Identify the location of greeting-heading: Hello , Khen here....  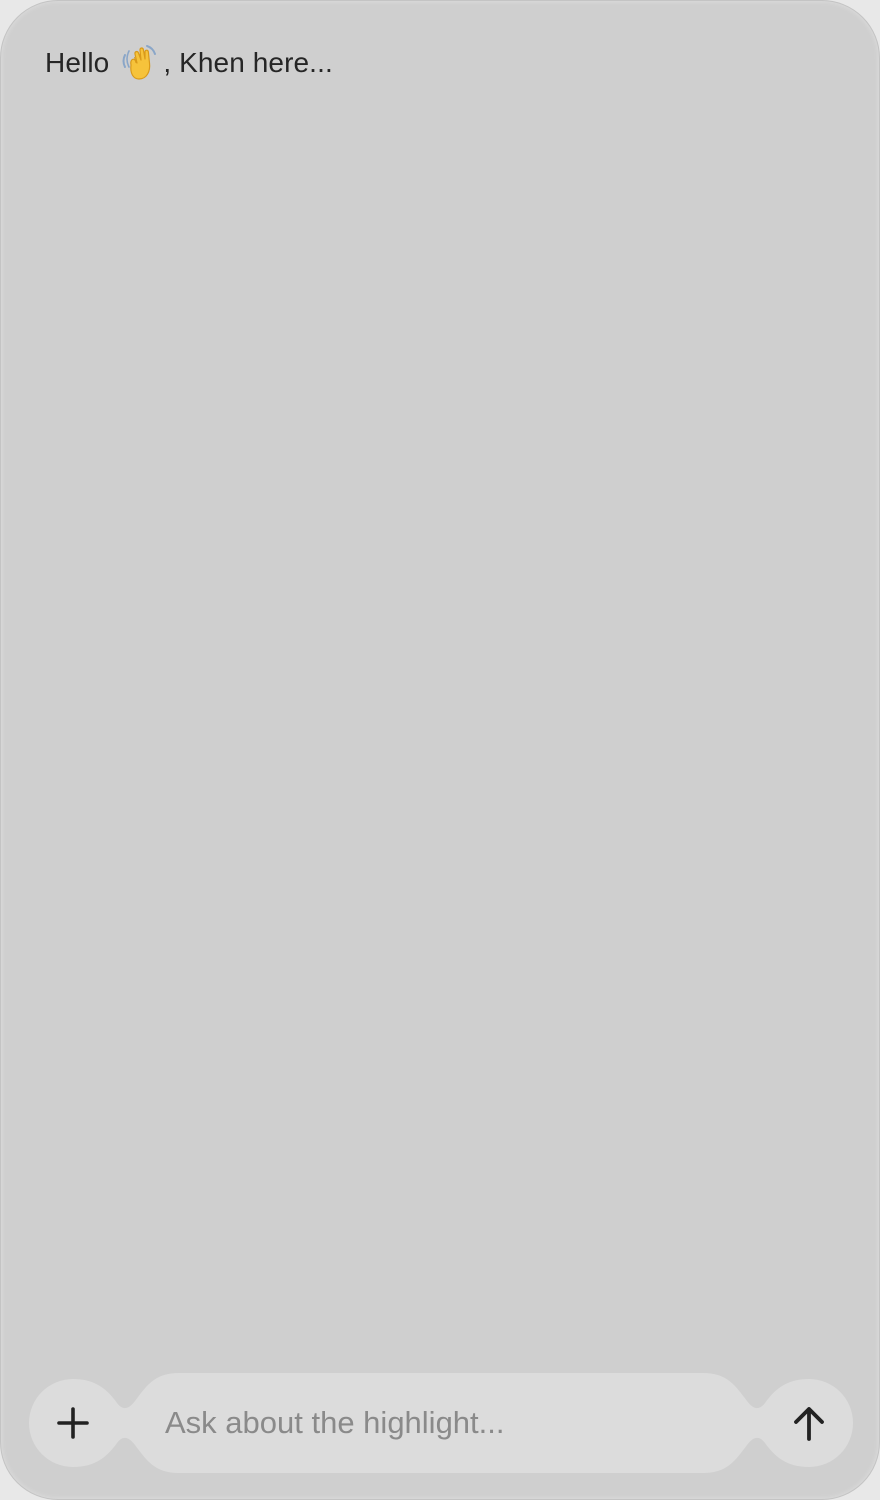
(189, 63).